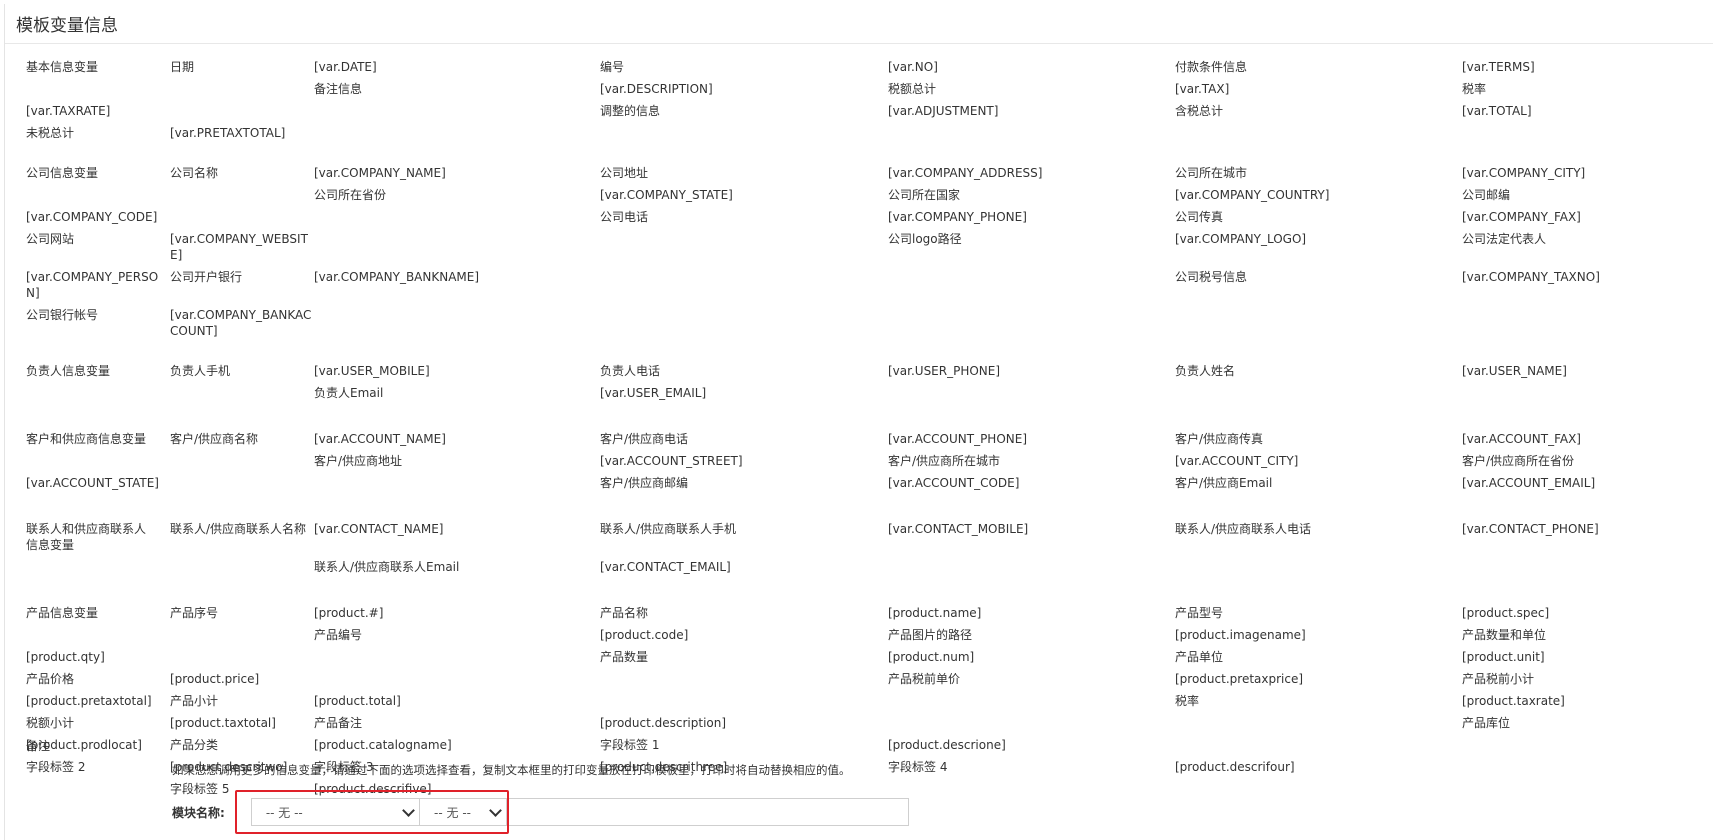 This screenshot has height=840, width=1713. Describe the element at coordinates (958, 439) in the screenshot. I see `variable-code: [var.ACCOUNT_PHONE]` at that location.